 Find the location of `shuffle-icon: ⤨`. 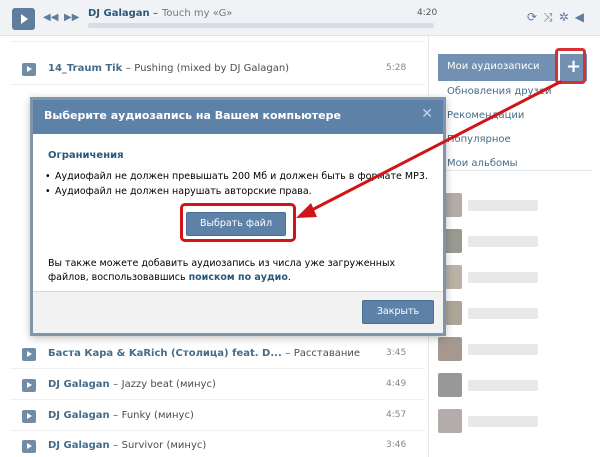

shuffle-icon: ⤨ is located at coordinates (551, 17).